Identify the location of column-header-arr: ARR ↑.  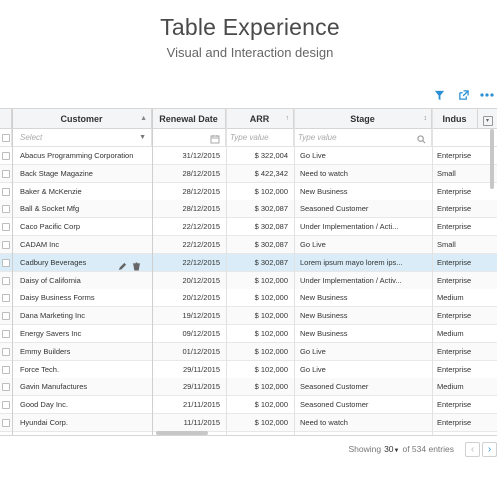
(260, 119).